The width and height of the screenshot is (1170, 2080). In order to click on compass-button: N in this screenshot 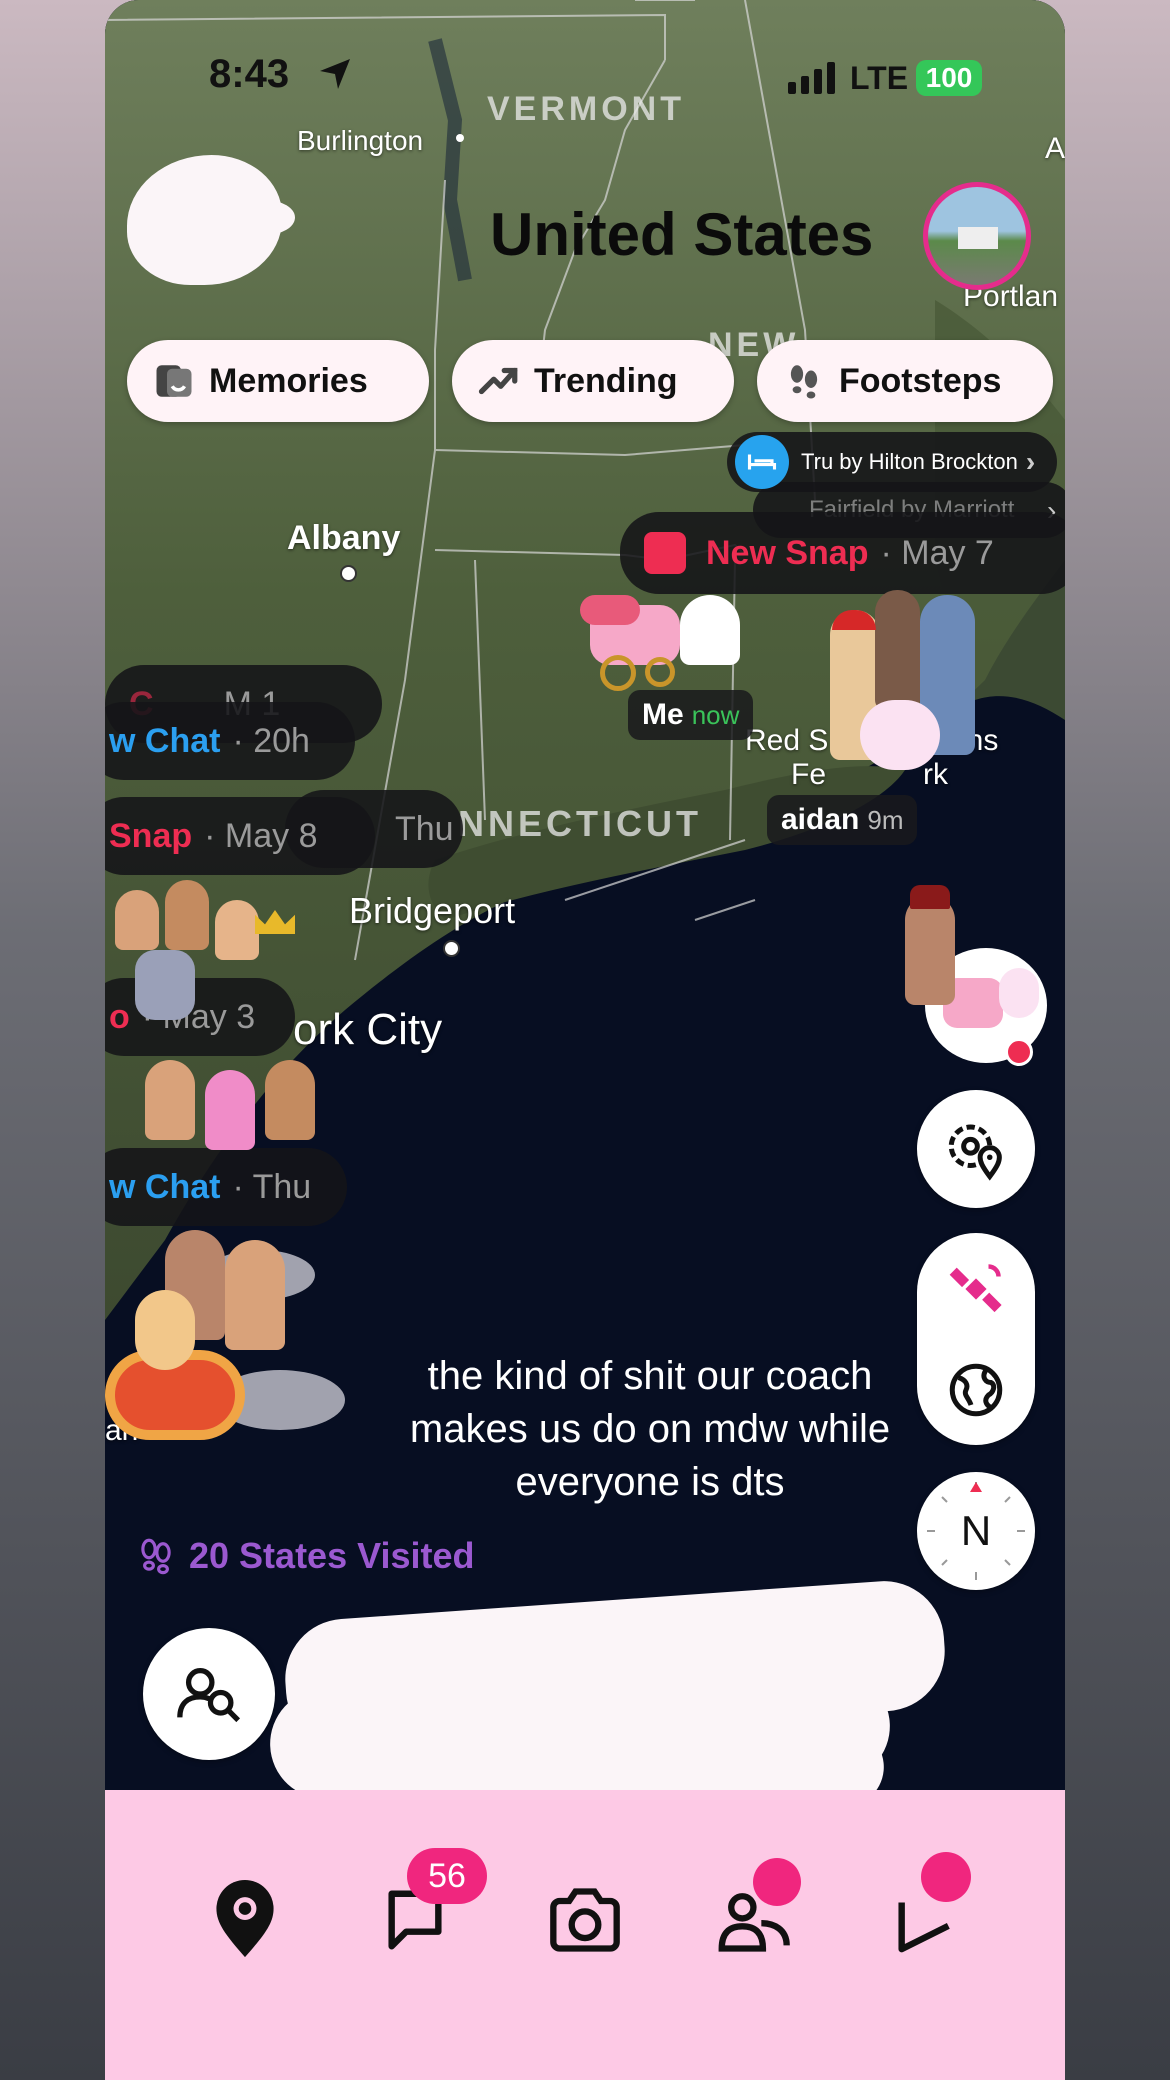, I will do `click(976, 1531)`.